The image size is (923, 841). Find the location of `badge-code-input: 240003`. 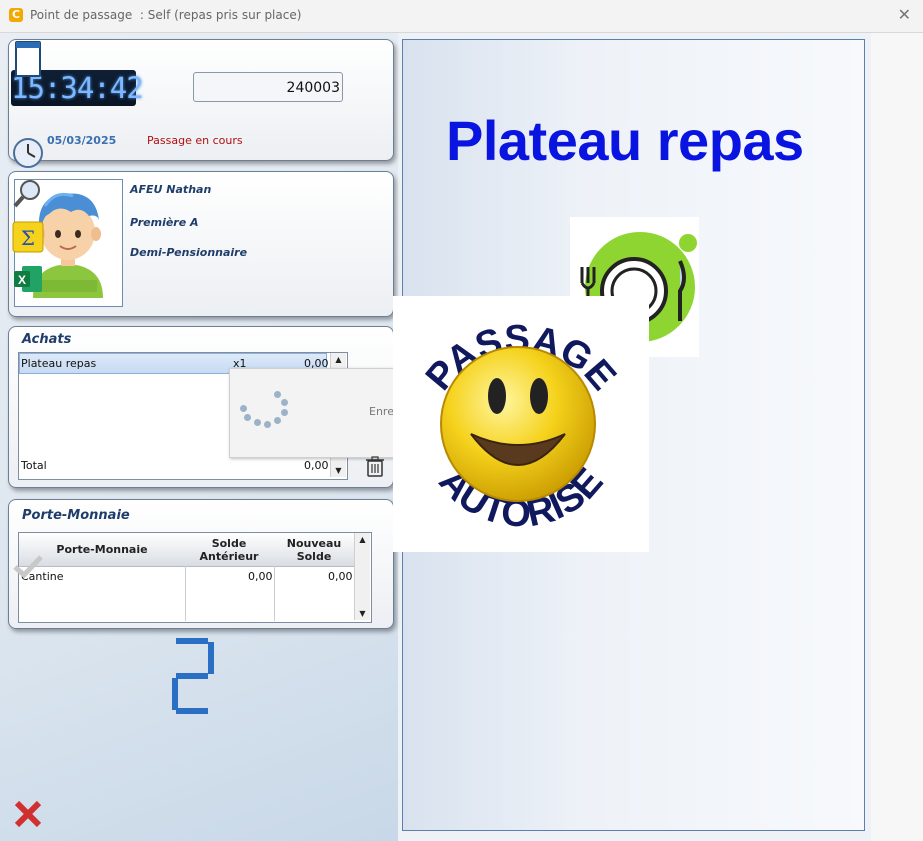

badge-code-input: 240003 is located at coordinates (268, 87).